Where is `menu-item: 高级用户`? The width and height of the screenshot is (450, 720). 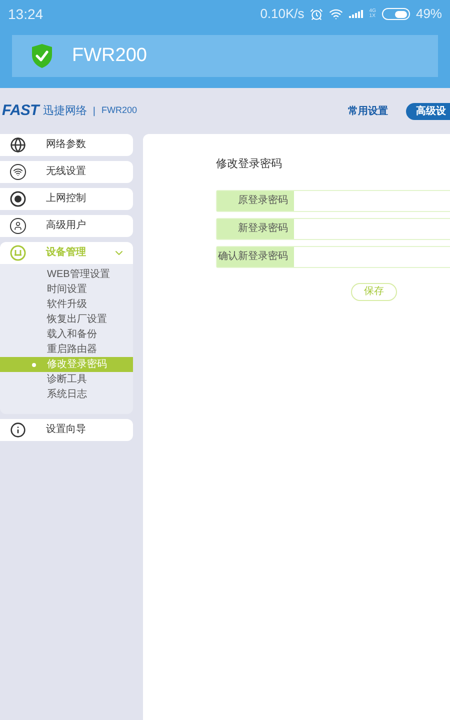 menu-item: 高级用户 is located at coordinates (66, 226).